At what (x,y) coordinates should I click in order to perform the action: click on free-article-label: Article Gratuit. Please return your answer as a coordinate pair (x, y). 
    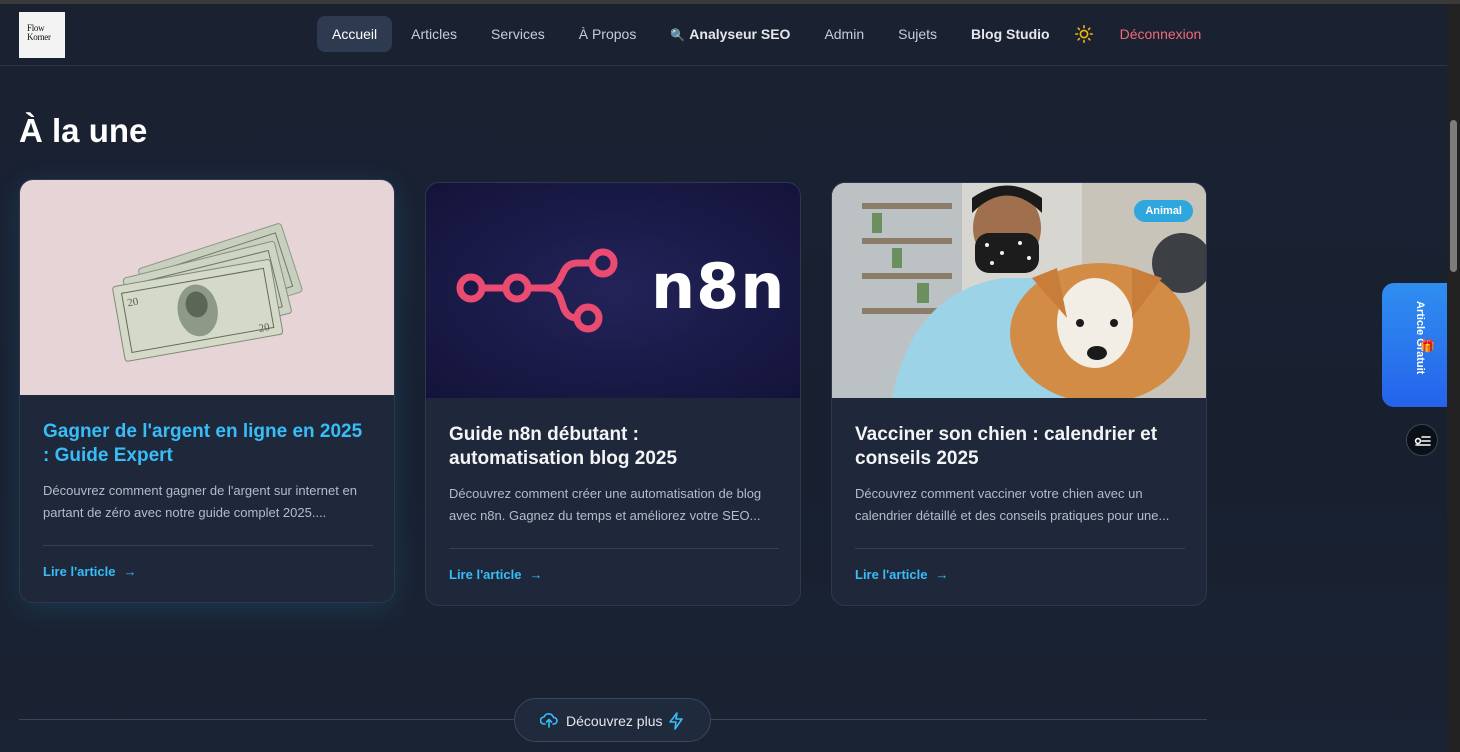
    Looking at the image, I should click on (1420, 338).